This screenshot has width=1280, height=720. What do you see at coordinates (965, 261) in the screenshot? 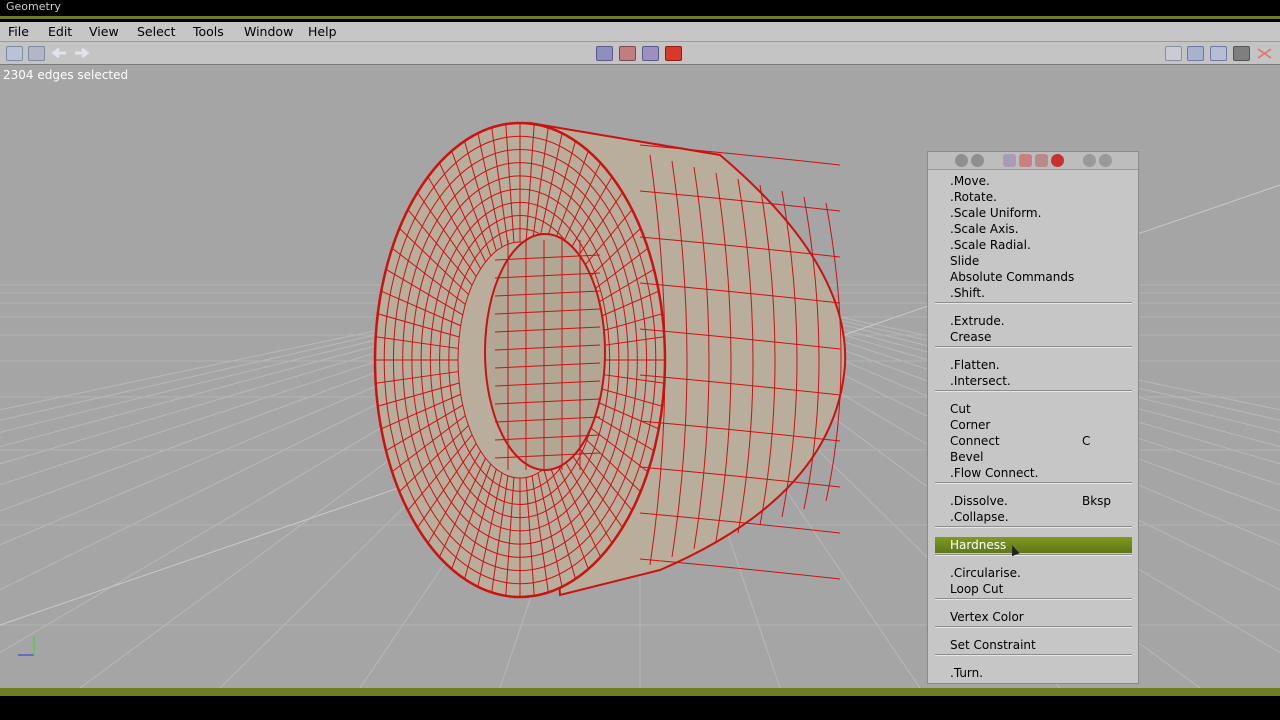
I see `menu-item-label: Slide` at bounding box center [965, 261].